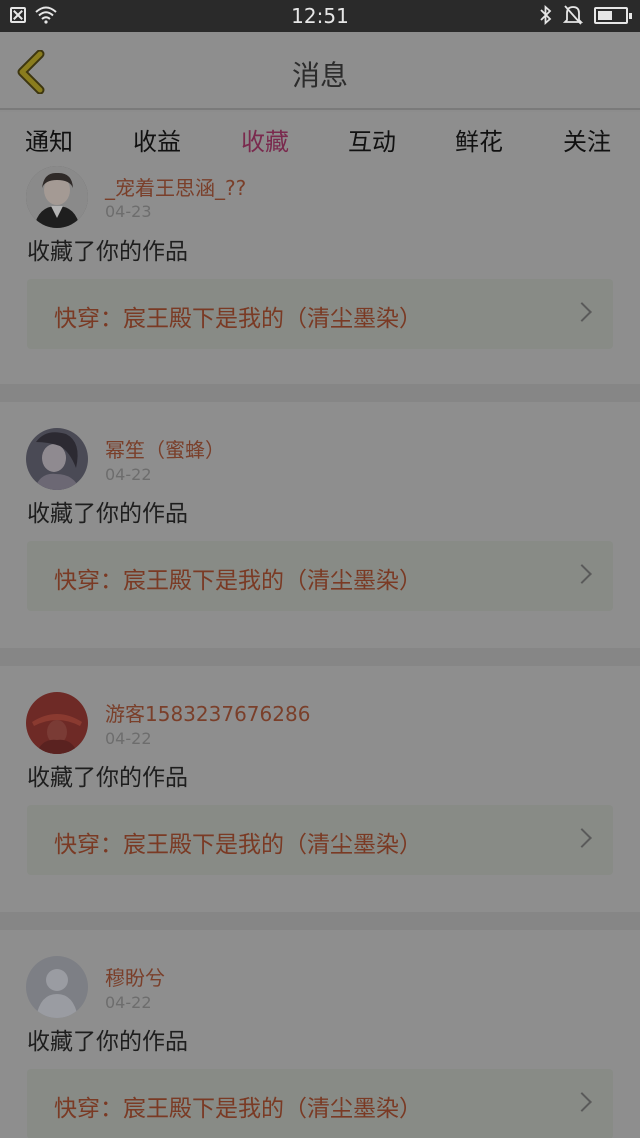 The height and width of the screenshot is (1138, 640). Describe the element at coordinates (165, 448) in the screenshot. I see `username: 幂笙（蜜蜂）` at that location.